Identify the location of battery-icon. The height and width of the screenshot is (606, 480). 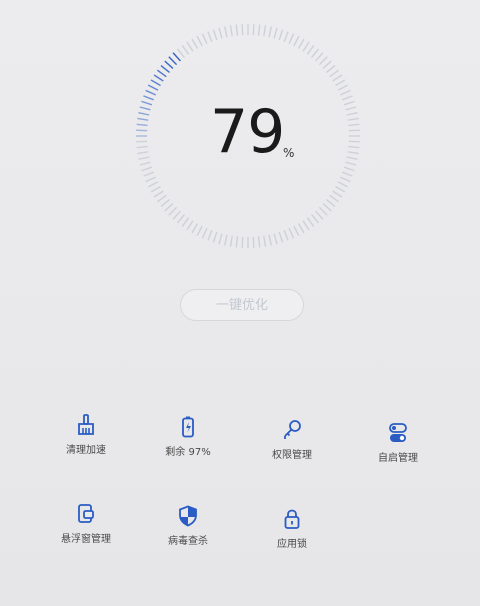
(188, 427).